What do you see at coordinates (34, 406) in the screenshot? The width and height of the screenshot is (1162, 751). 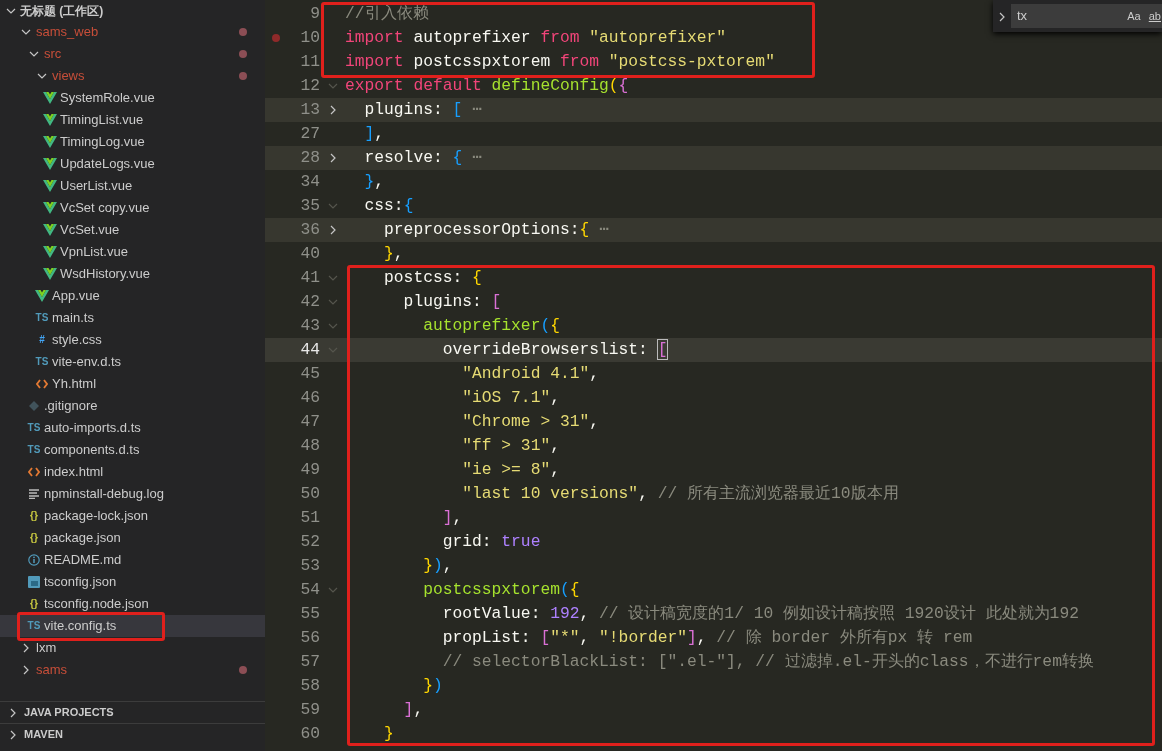 I see `diamond-icon` at bounding box center [34, 406].